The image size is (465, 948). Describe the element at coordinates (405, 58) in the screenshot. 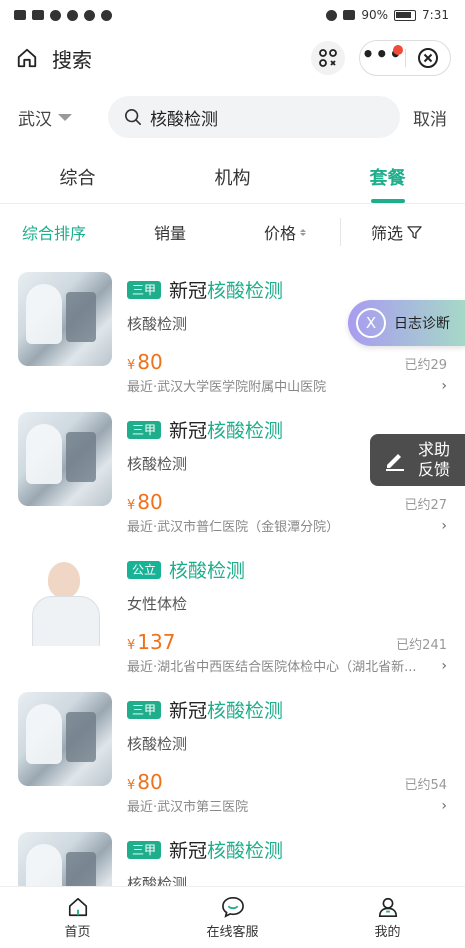

I see `miniprogram-capsule: •••` at that location.